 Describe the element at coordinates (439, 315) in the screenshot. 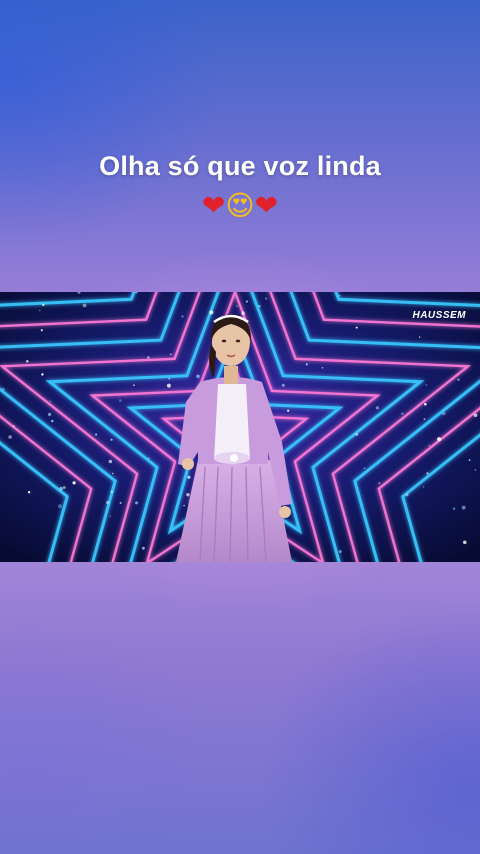

I see `video-watermark: HAUSSEM` at that location.